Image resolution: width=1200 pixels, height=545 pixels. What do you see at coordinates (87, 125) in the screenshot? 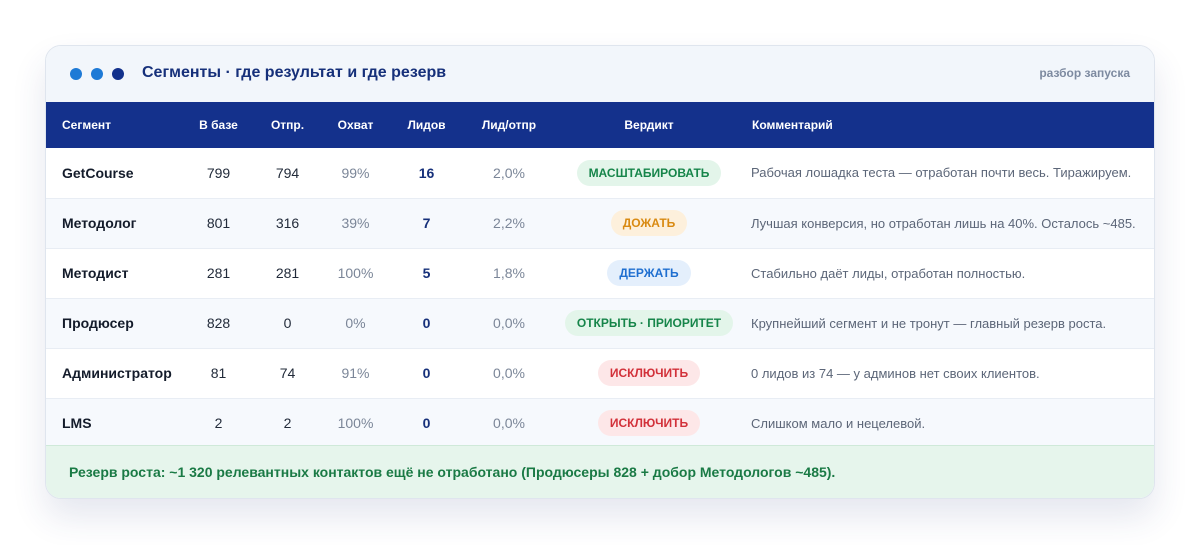
I see `col-header-segment: Сегмент` at bounding box center [87, 125].